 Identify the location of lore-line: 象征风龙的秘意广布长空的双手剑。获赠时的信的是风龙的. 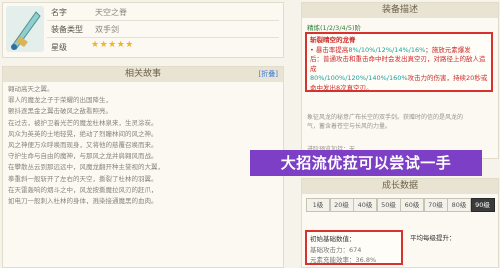
(385, 117).